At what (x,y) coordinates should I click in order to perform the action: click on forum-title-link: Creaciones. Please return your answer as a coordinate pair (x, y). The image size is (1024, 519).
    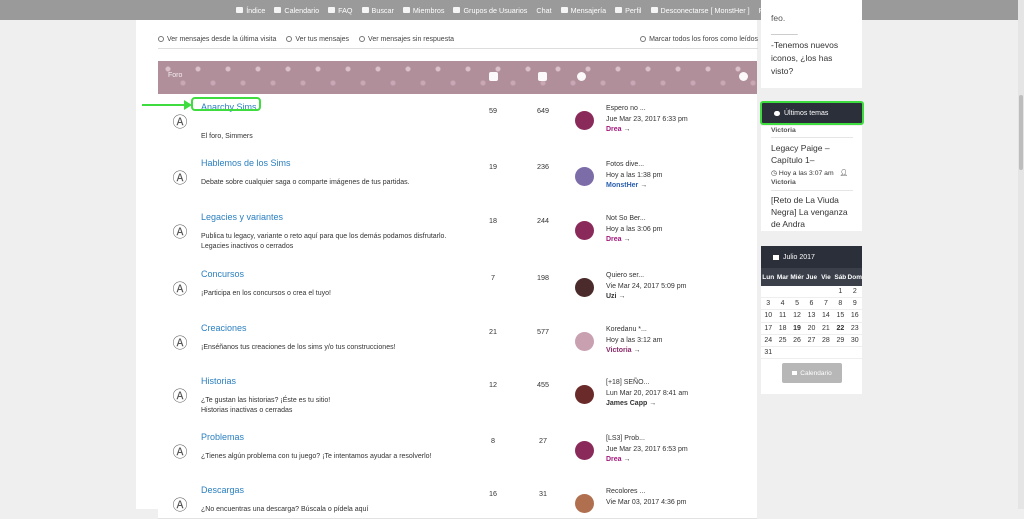
    Looking at the image, I should click on (224, 328).